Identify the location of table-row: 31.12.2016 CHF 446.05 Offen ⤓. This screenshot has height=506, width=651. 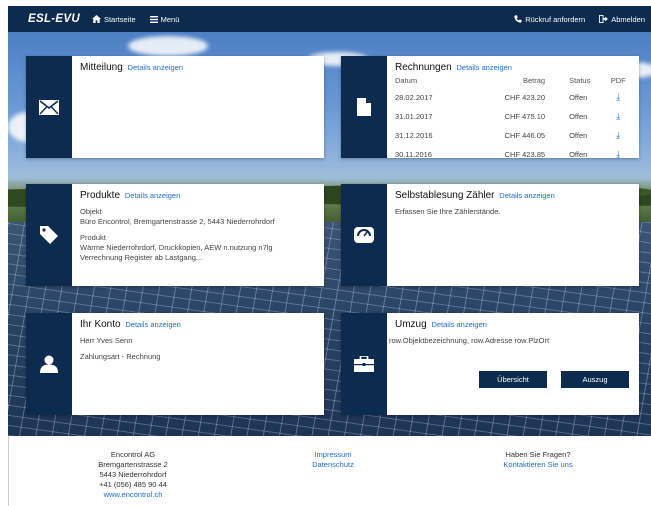
(508, 135).